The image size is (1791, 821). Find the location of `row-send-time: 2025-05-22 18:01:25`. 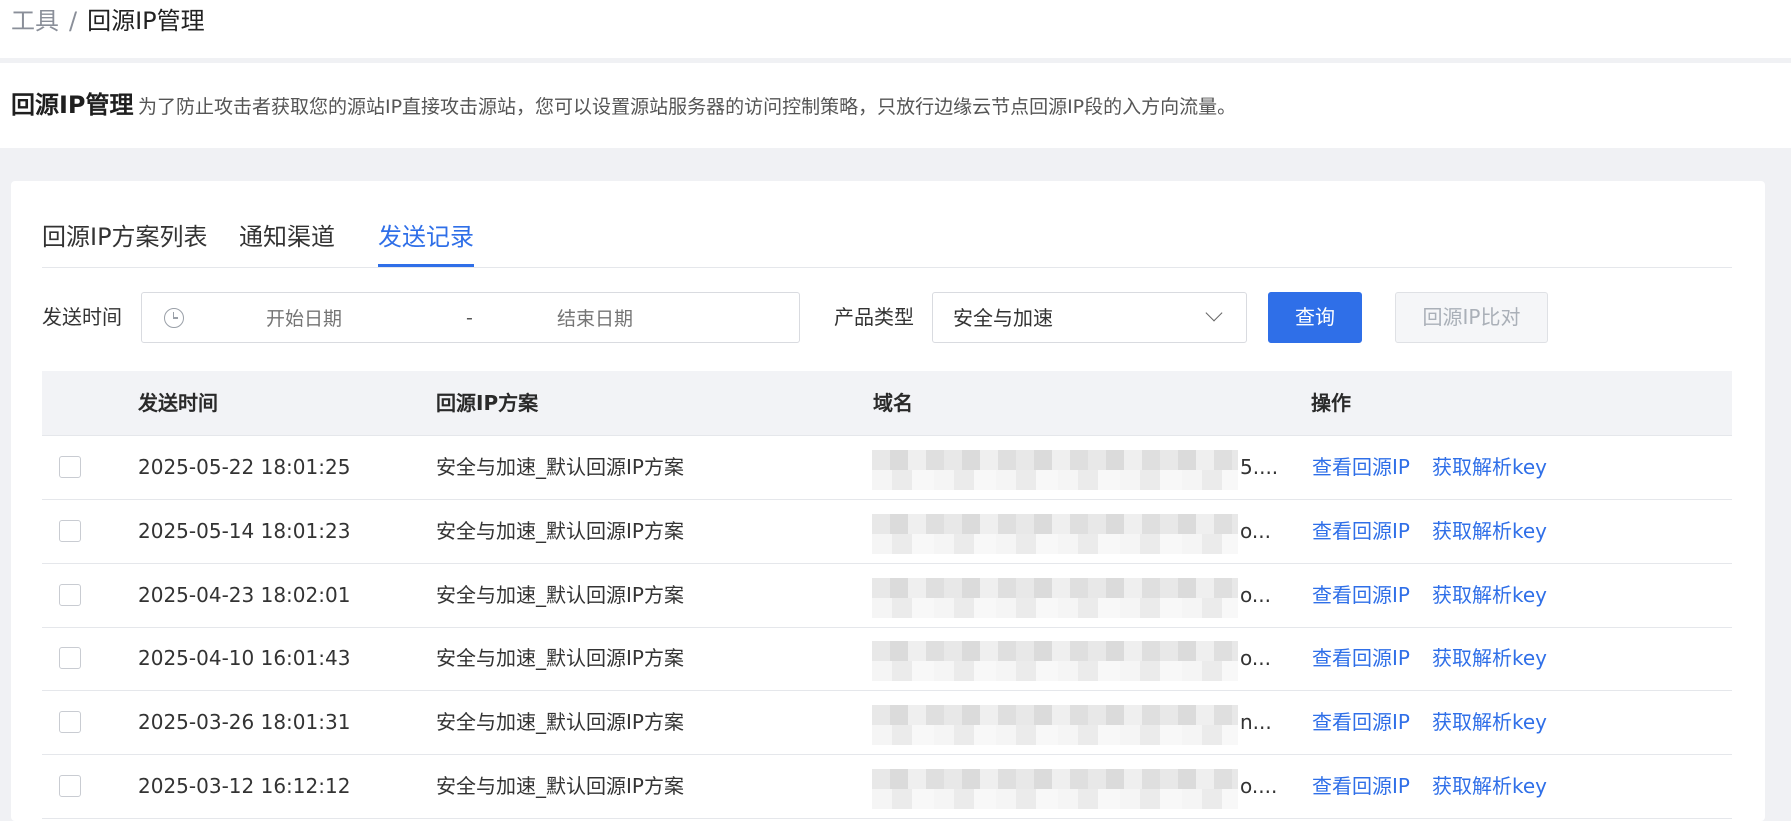

row-send-time: 2025-05-22 18:01:25 is located at coordinates (244, 467).